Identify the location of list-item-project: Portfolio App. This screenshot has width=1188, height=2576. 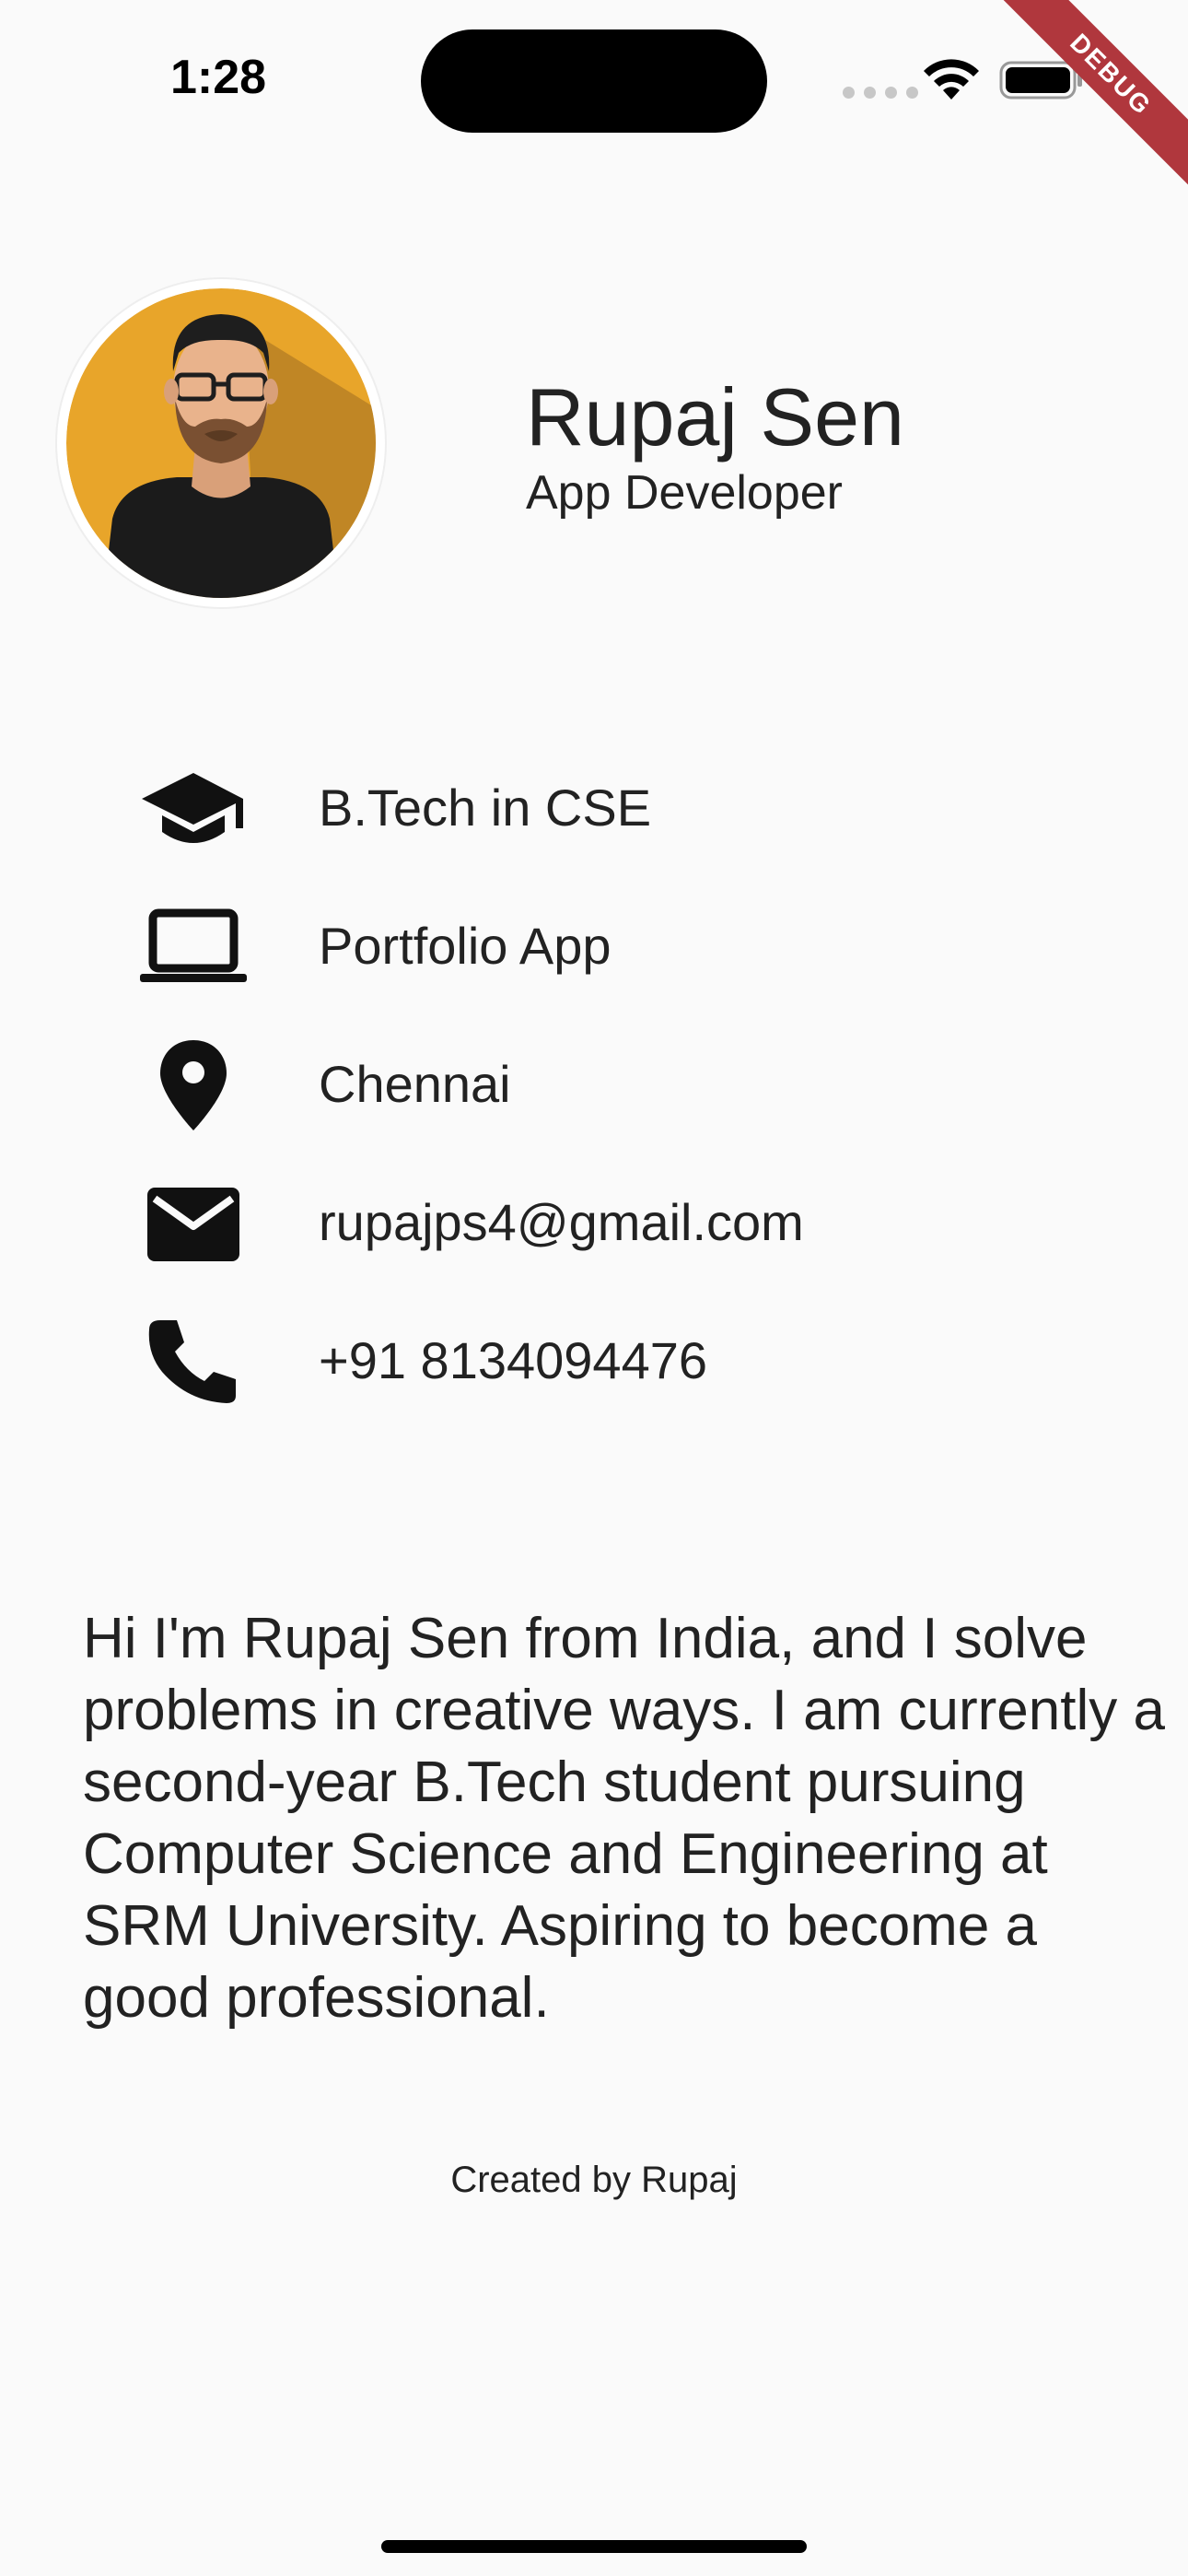
(594, 946).